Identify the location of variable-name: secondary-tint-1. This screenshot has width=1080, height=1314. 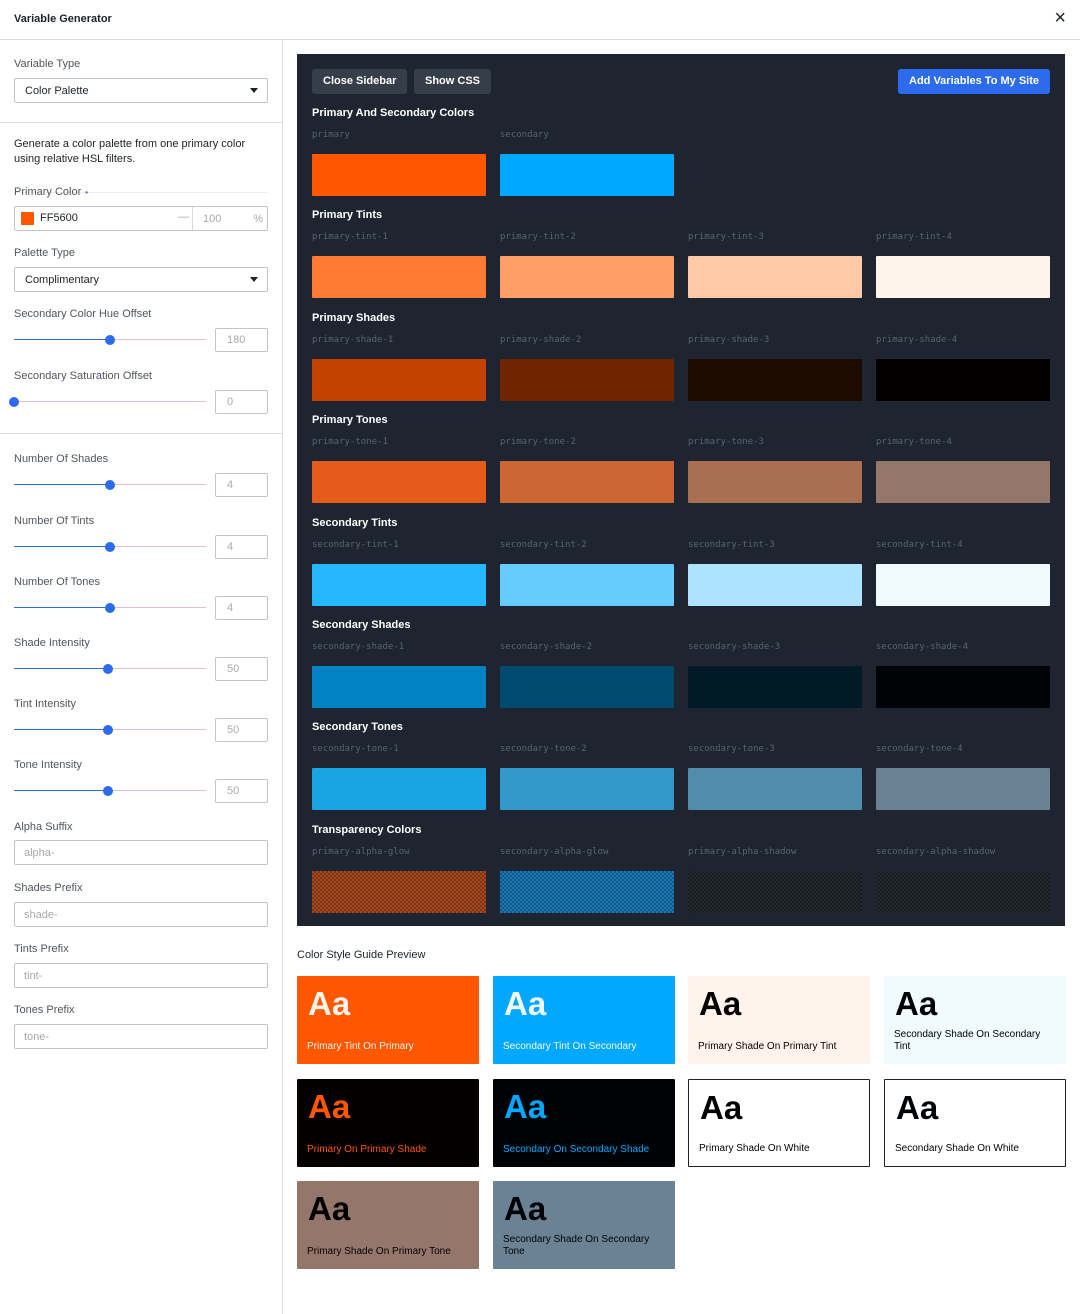
(355, 544).